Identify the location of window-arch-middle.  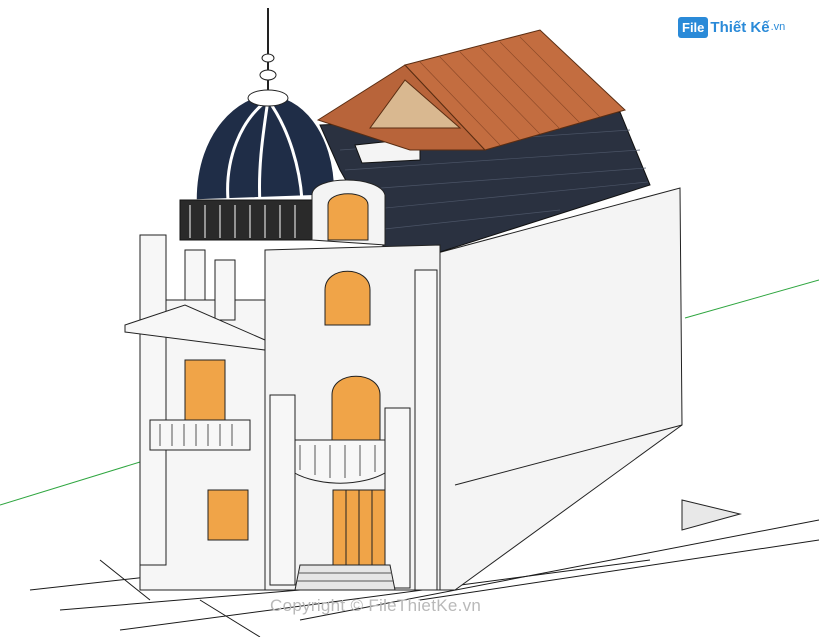
(356, 408).